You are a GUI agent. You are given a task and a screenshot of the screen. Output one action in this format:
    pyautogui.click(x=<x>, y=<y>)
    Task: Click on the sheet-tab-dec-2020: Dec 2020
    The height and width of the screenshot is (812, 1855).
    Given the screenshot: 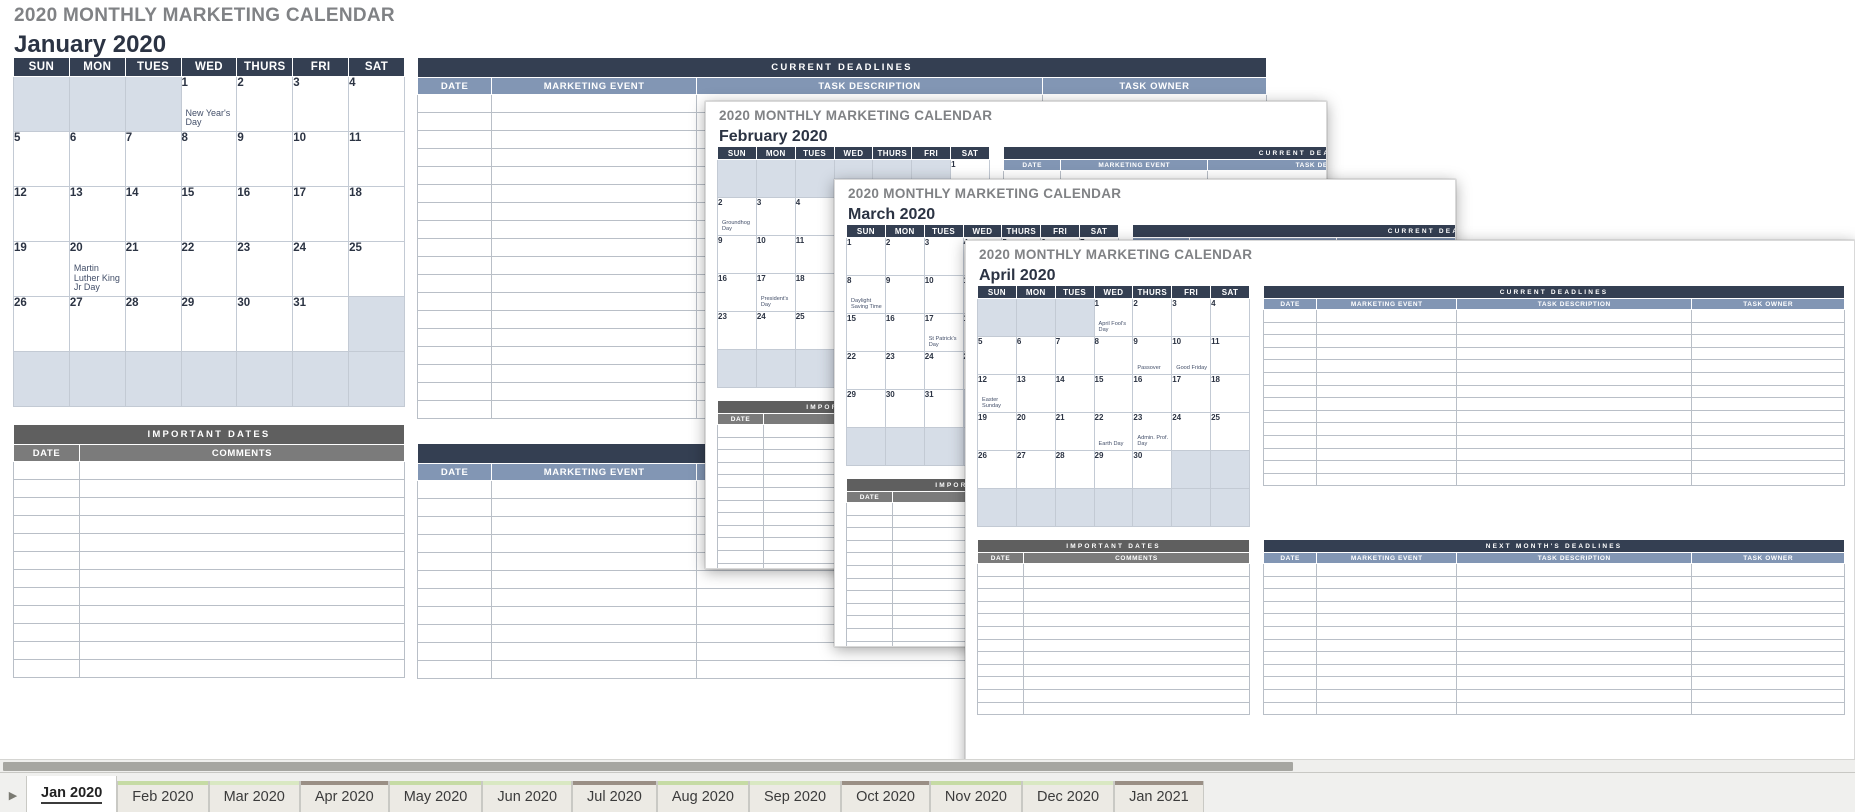 What is the action you would take?
    pyautogui.click(x=1068, y=796)
    